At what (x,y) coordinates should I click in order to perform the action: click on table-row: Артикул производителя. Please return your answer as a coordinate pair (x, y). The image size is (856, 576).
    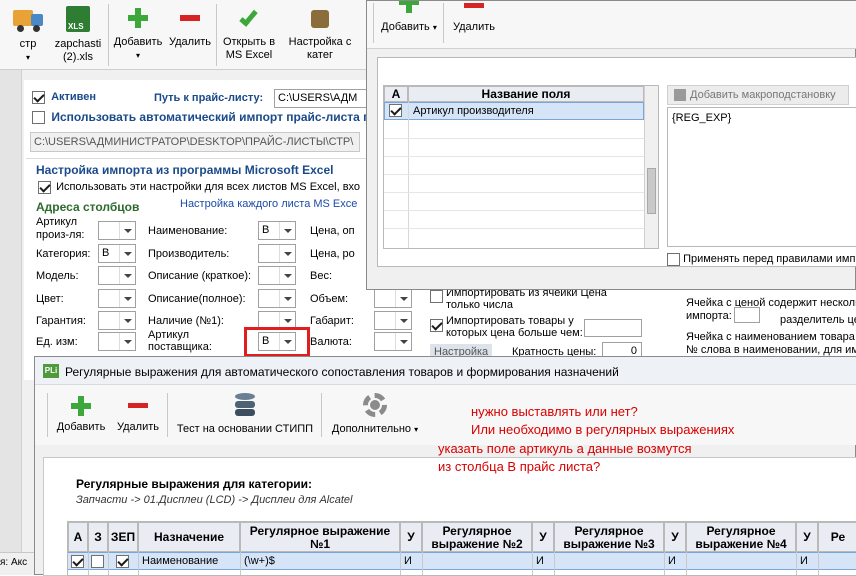
    Looking at the image, I should click on (514, 111).